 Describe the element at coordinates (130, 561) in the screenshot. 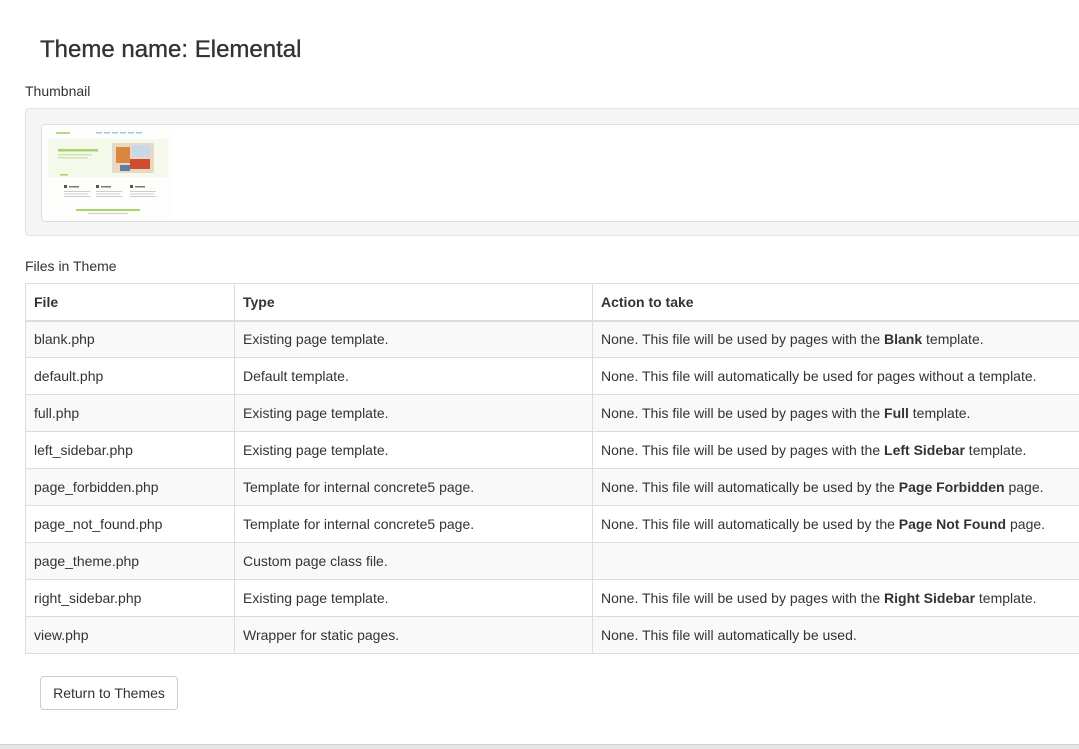

I see `file-cell: page_theme.php` at that location.